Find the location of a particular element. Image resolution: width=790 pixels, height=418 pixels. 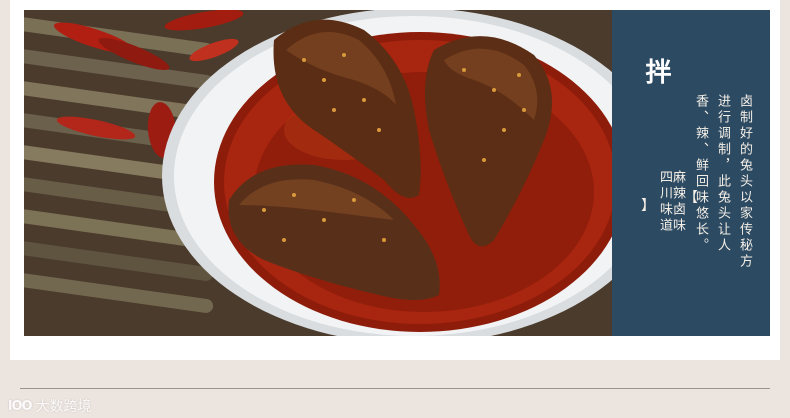

description-line-2: 进行调制，此兔头让人 is located at coordinates (722, 174).